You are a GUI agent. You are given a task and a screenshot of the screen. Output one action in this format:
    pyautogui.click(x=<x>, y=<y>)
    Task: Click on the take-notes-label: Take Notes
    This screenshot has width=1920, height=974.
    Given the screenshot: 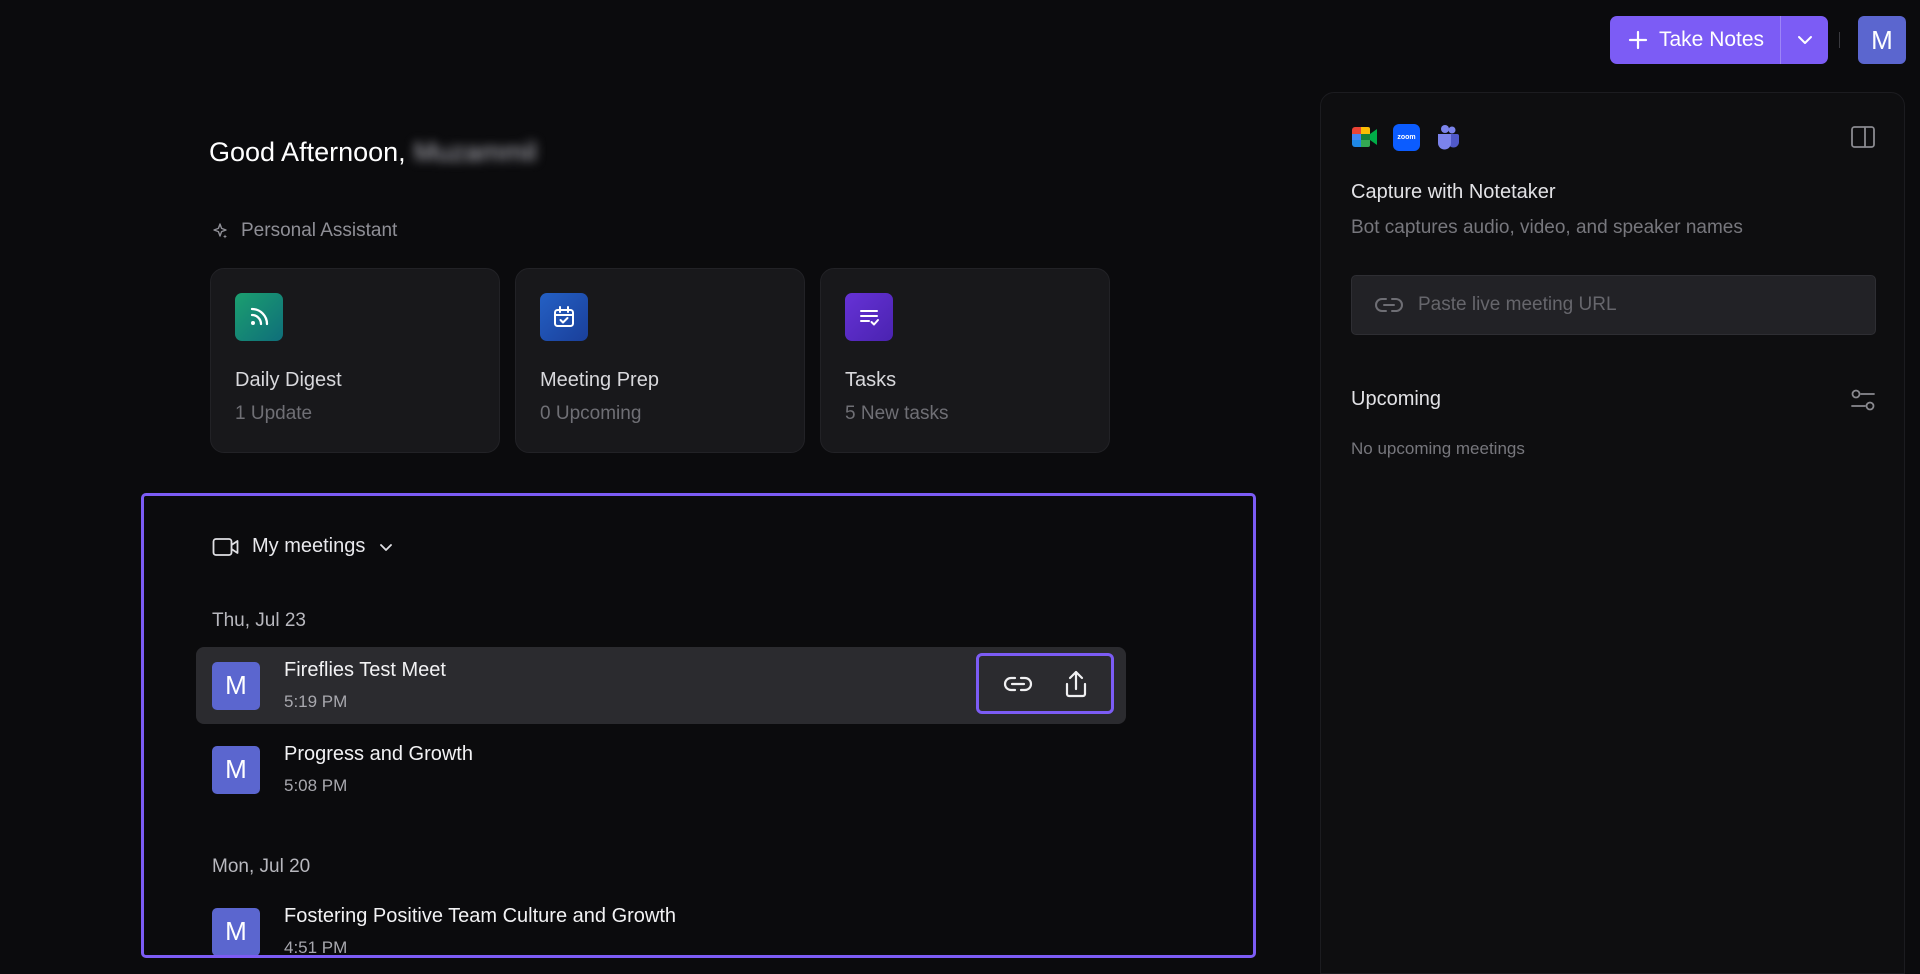 What is the action you would take?
    pyautogui.click(x=1712, y=39)
    